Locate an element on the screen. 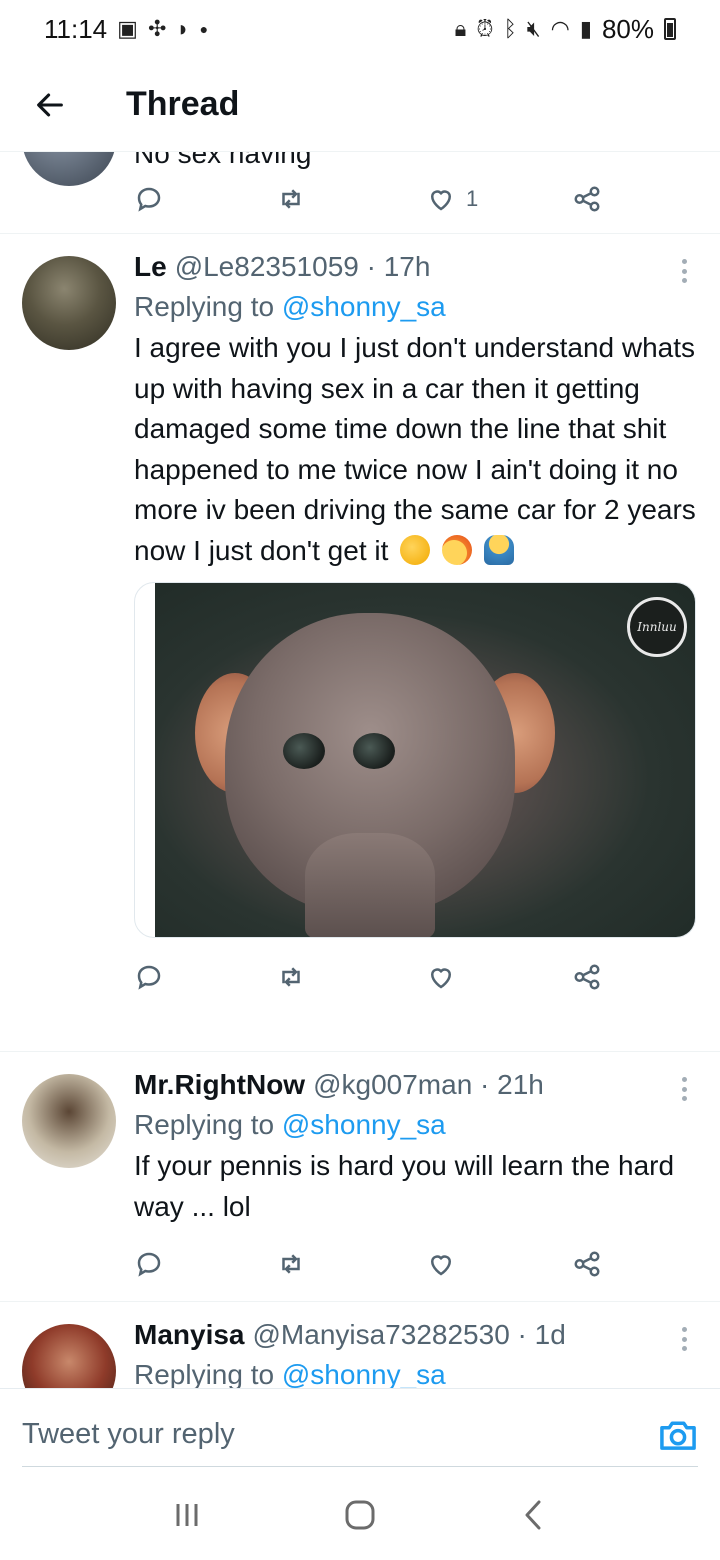 The width and height of the screenshot is (720, 1560). tweet-header: Mr.RightNow @kg007man · 21h is located at coordinates (416, 1085).